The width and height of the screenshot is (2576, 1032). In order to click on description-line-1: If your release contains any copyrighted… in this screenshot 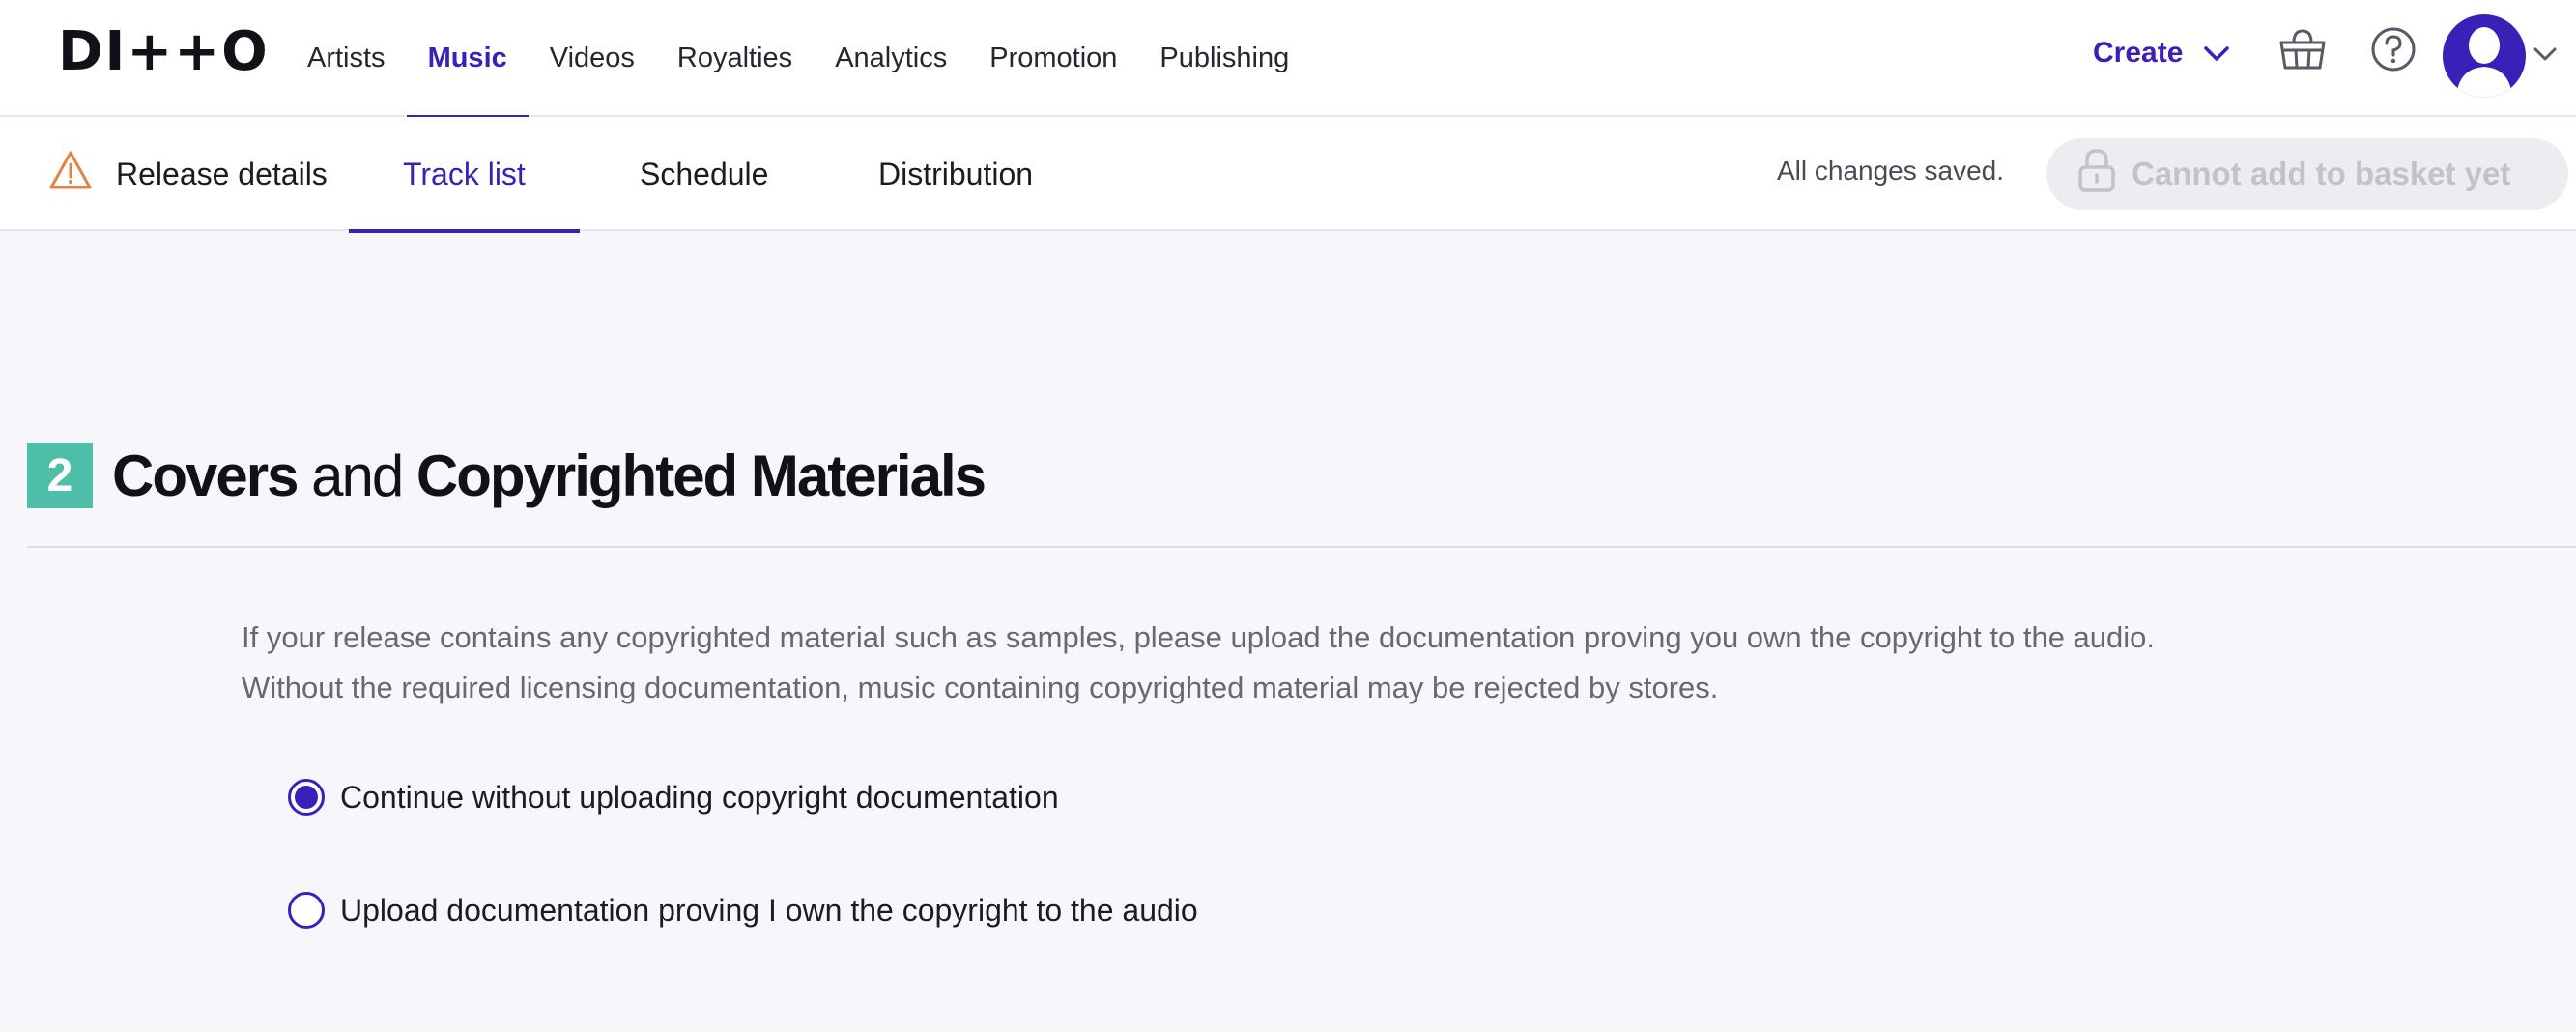, I will do `click(1199, 637)`.